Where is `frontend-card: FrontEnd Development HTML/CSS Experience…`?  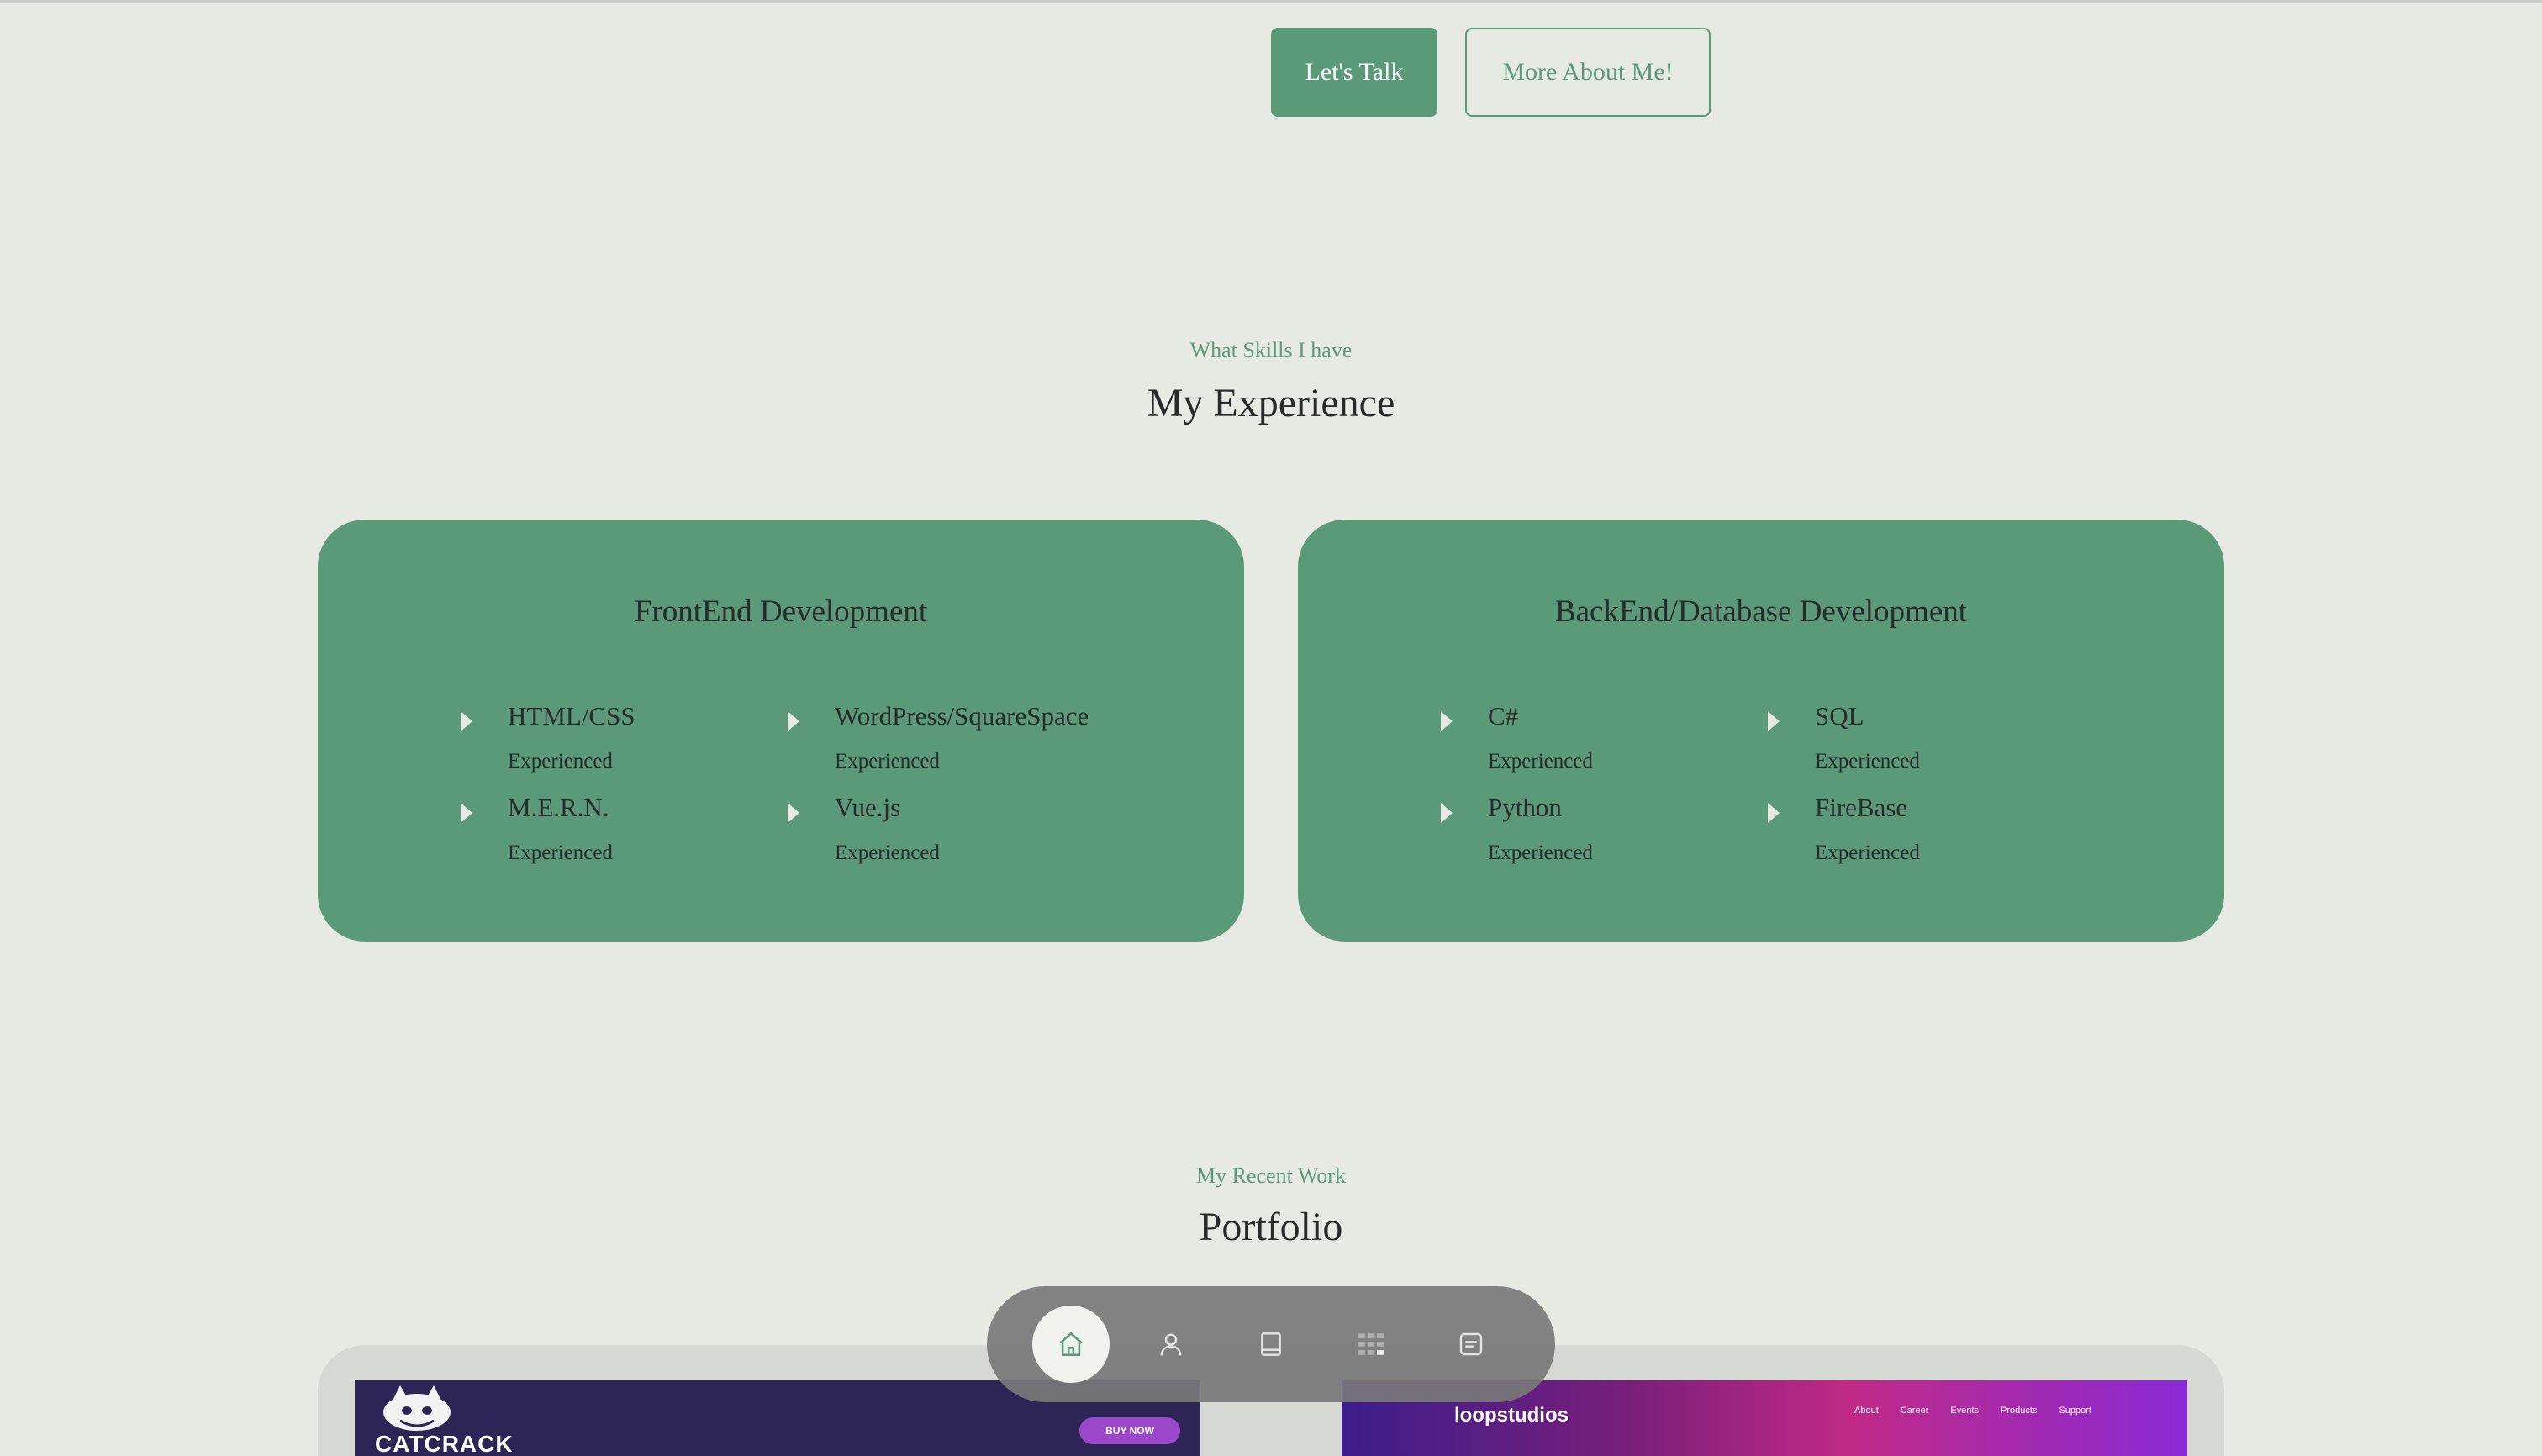 frontend-card: FrontEnd Development HTML/CSS Experience… is located at coordinates (781, 731).